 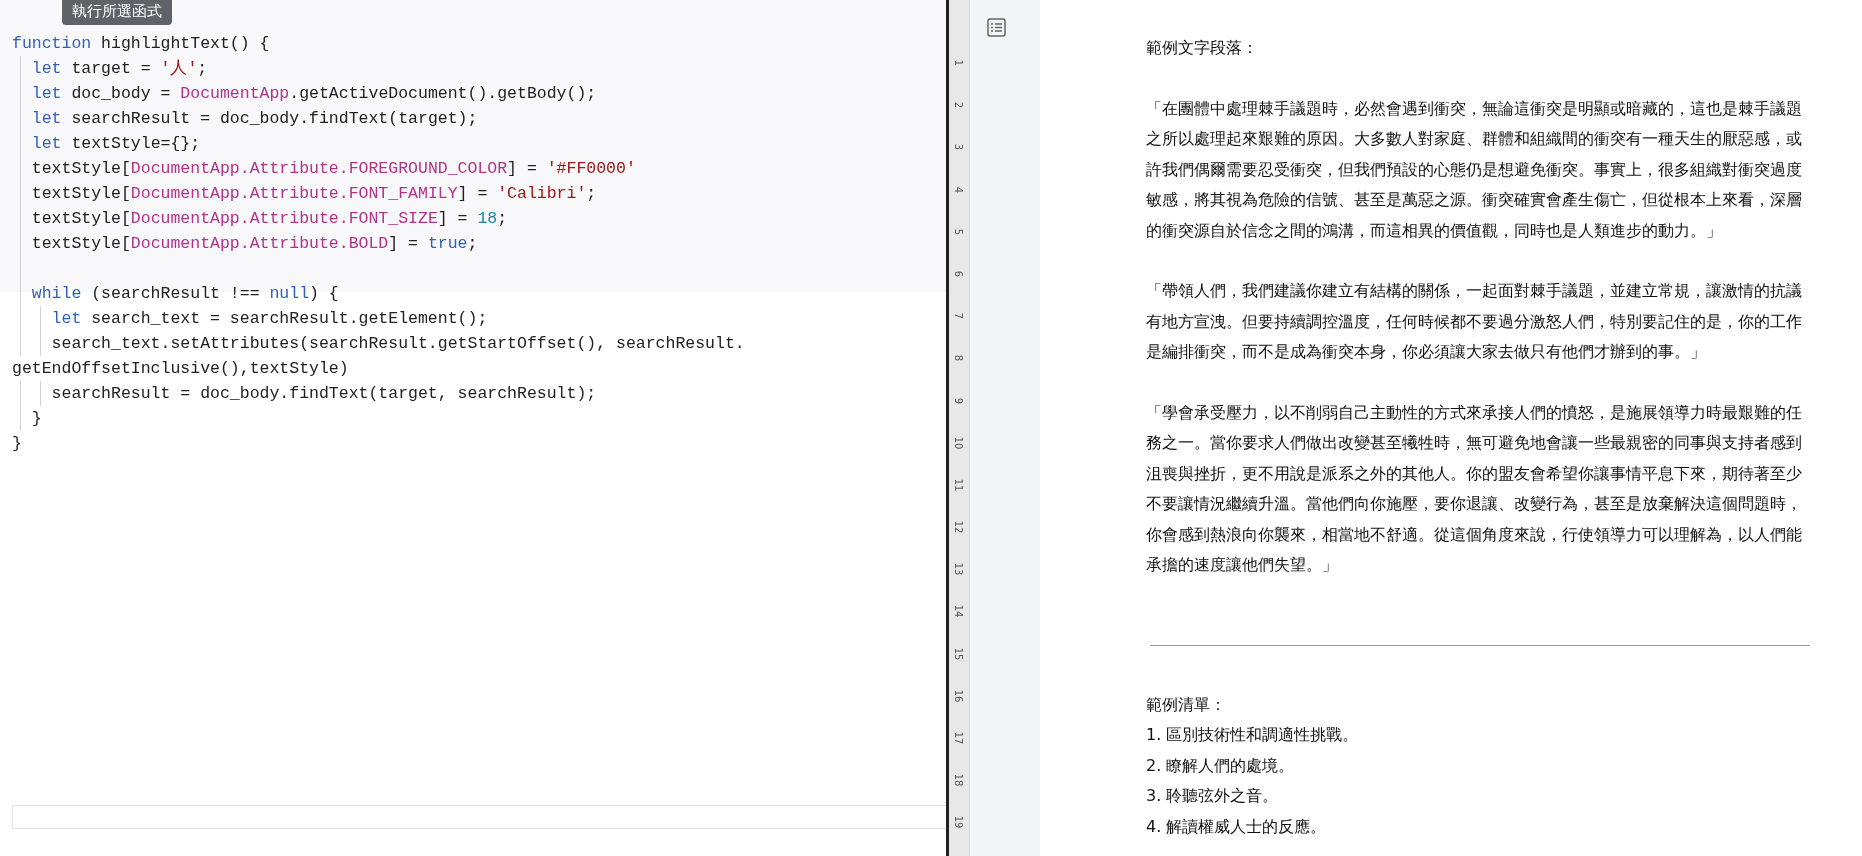 What do you see at coordinates (959, 274) in the screenshot?
I see `ruler-number: 6` at bounding box center [959, 274].